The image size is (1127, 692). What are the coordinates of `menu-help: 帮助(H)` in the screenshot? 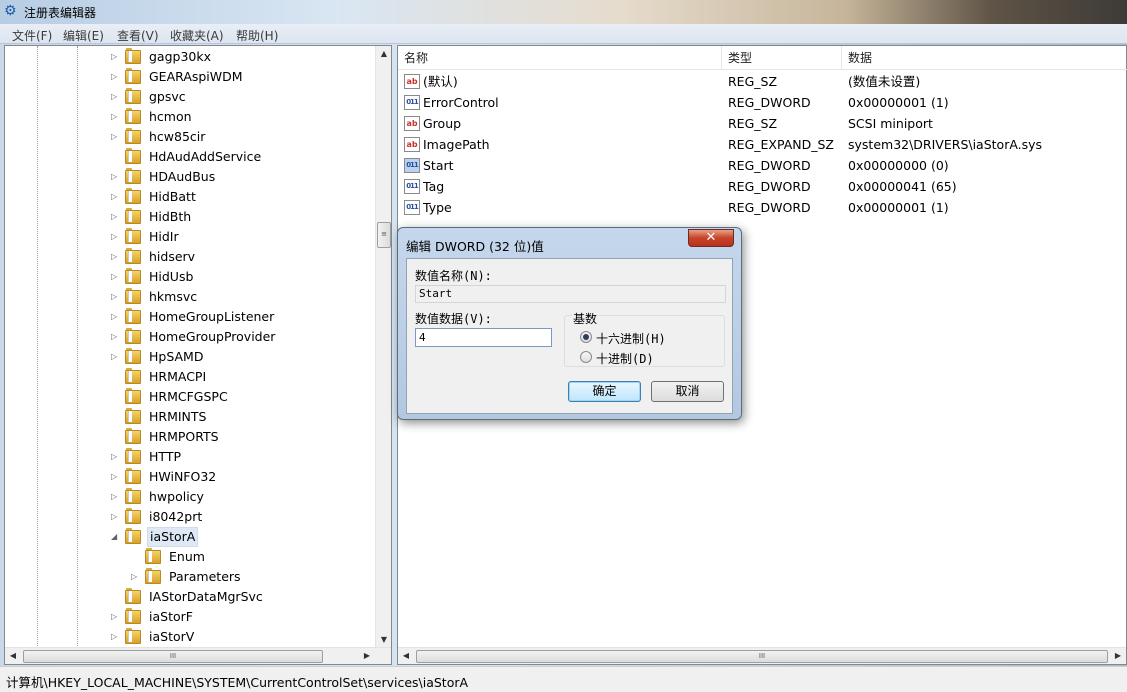 It's located at (257, 35).